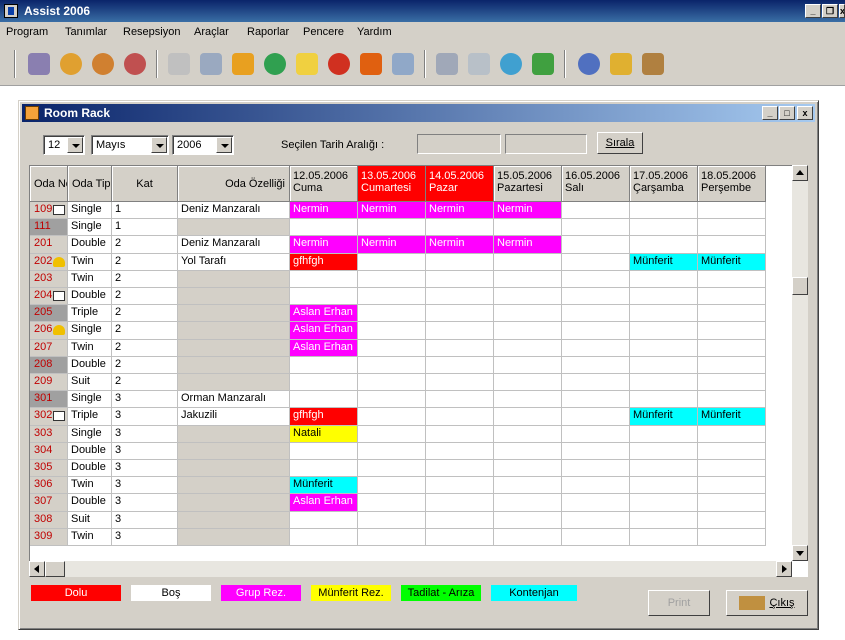 The width and height of the screenshot is (845, 640). What do you see at coordinates (49, 184) in the screenshot?
I see `column-header-room-no: Oda No` at bounding box center [49, 184].